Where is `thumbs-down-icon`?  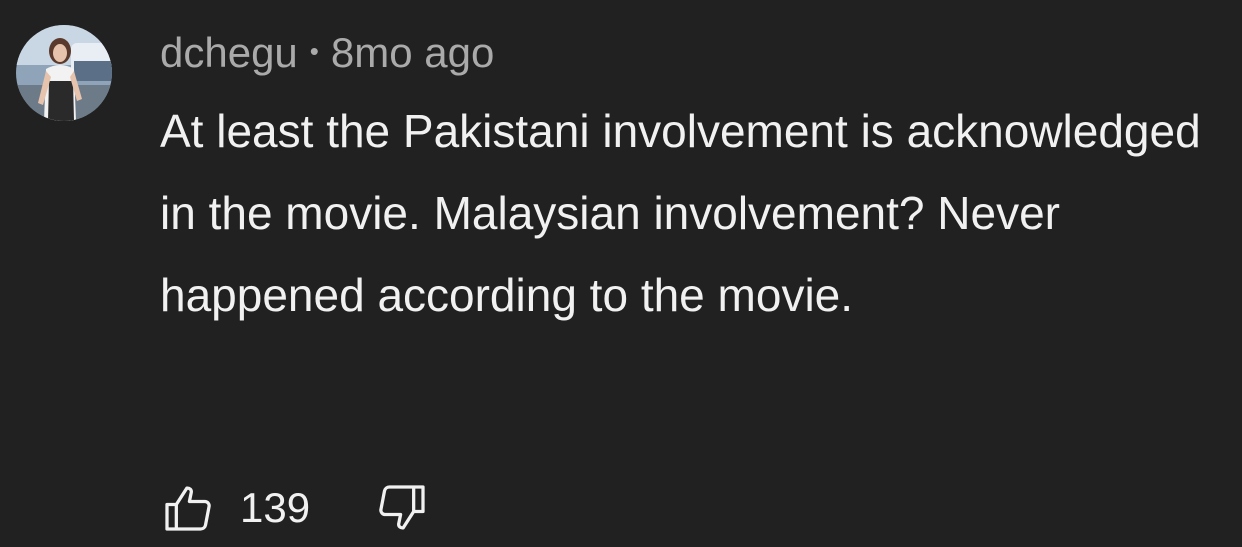 thumbs-down-icon is located at coordinates (402, 507).